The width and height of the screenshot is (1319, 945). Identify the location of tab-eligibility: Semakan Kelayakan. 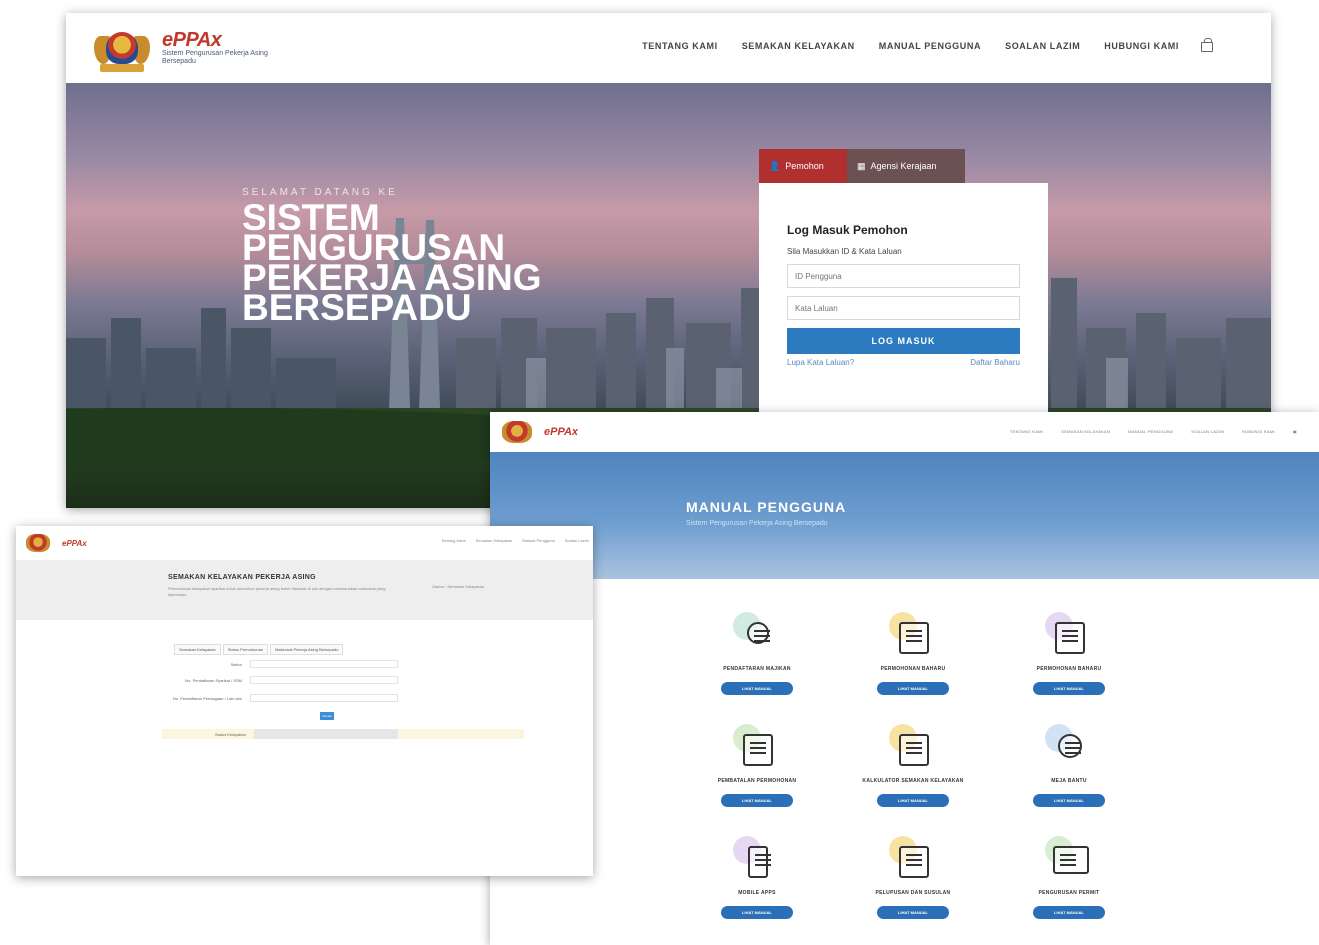
(197, 649).